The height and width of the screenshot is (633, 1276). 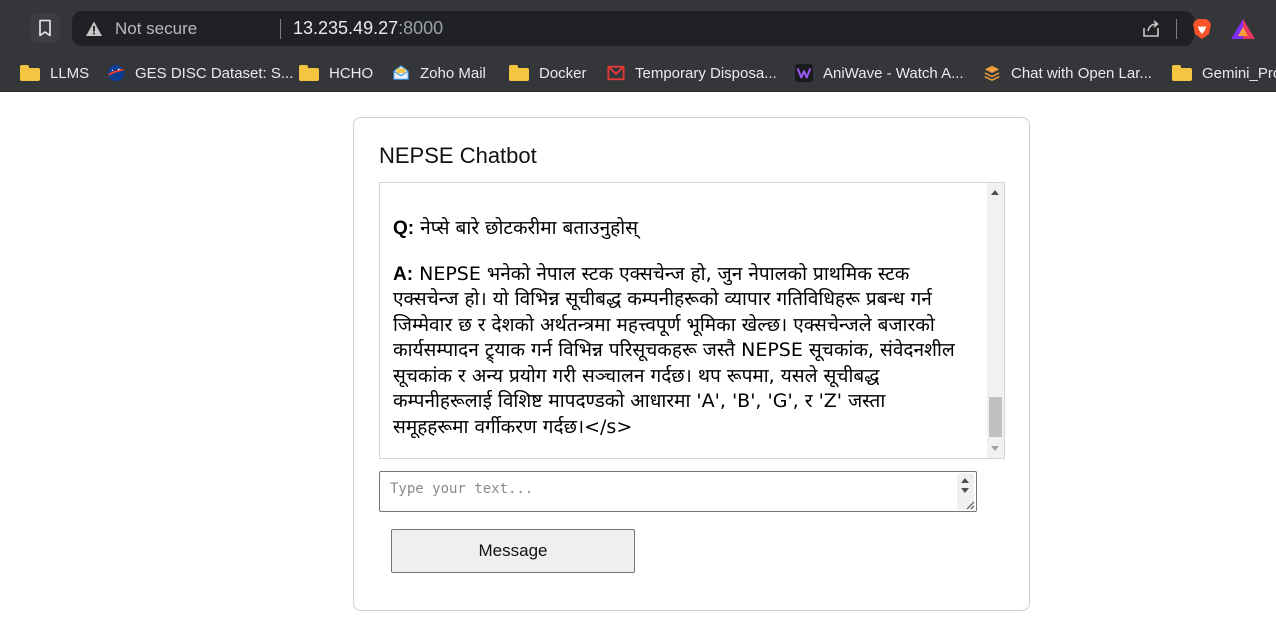 I want to click on brave-rewards-icon, so click(x=1243, y=29).